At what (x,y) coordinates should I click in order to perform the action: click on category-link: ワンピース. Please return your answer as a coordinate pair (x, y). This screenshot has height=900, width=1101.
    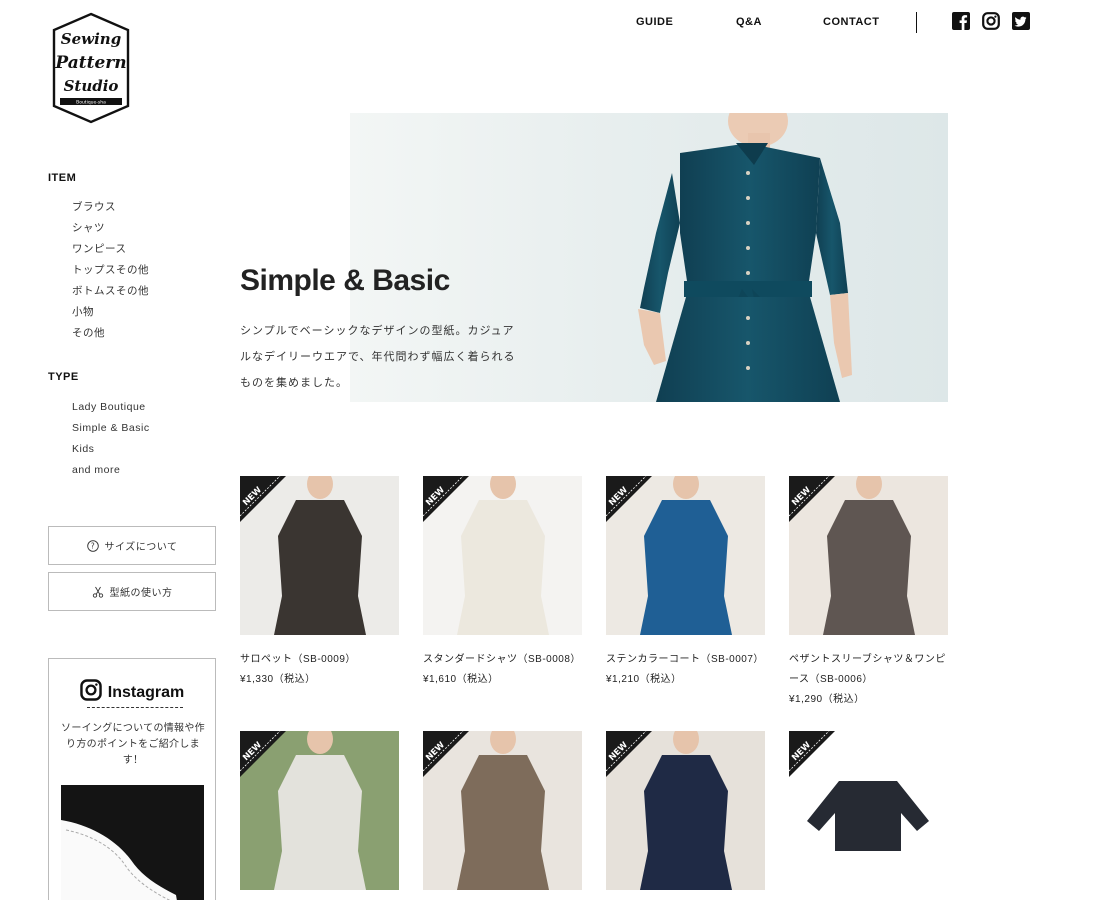
    Looking at the image, I should click on (110, 249).